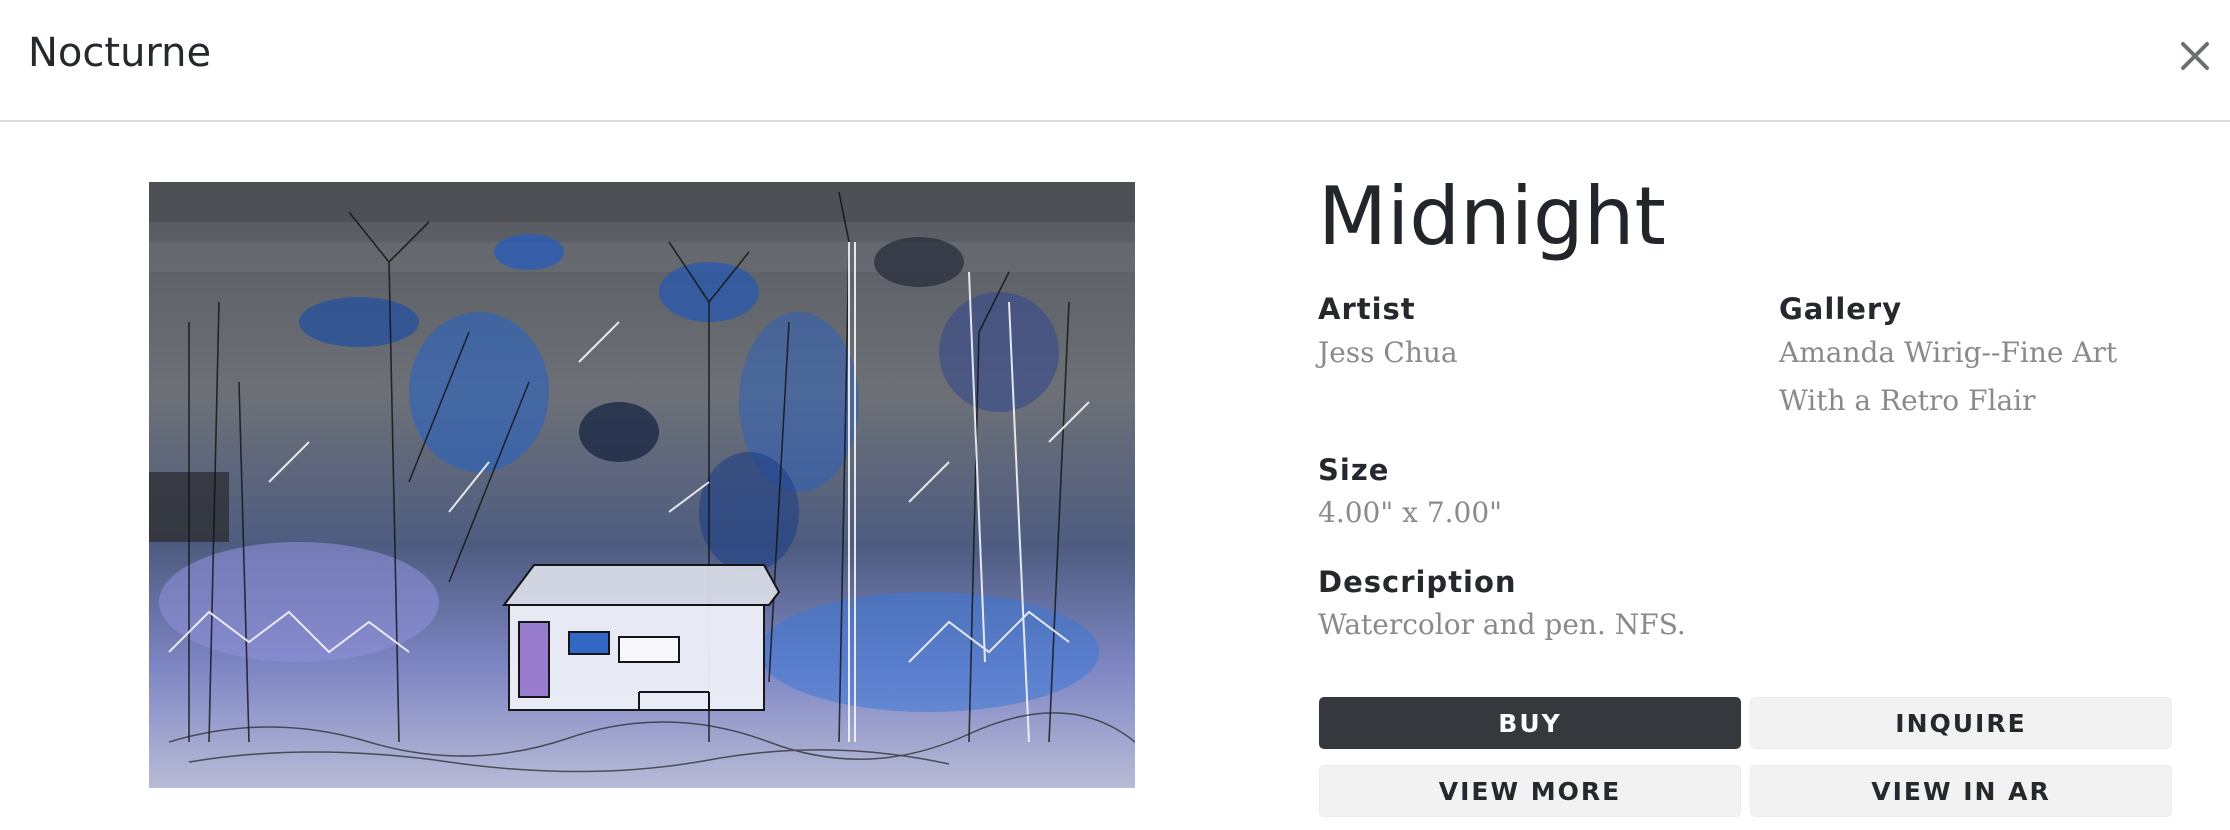  Describe the element at coordinates (1115, 61) in the screenshot. I see `modal-header: Nocturne` at that location.